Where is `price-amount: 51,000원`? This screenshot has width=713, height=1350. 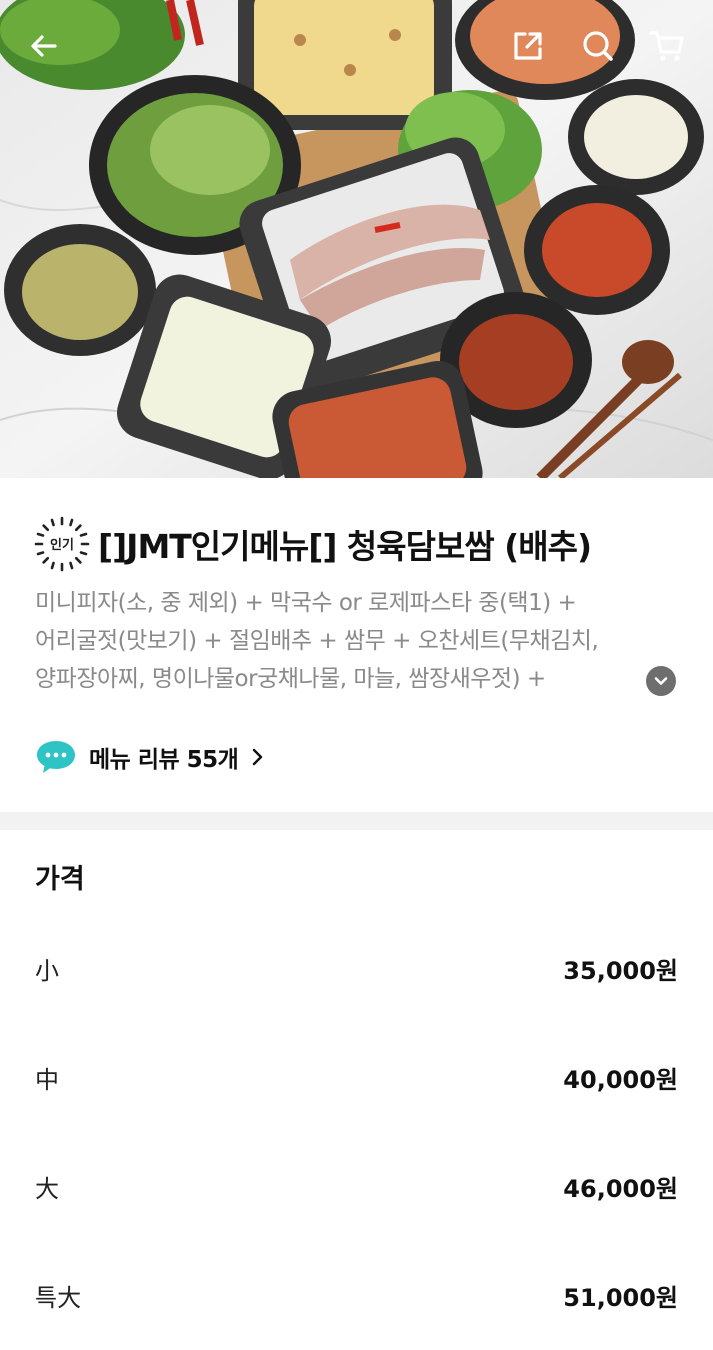
price-amount: 51,000원 is located at coordinates (620, 1297).